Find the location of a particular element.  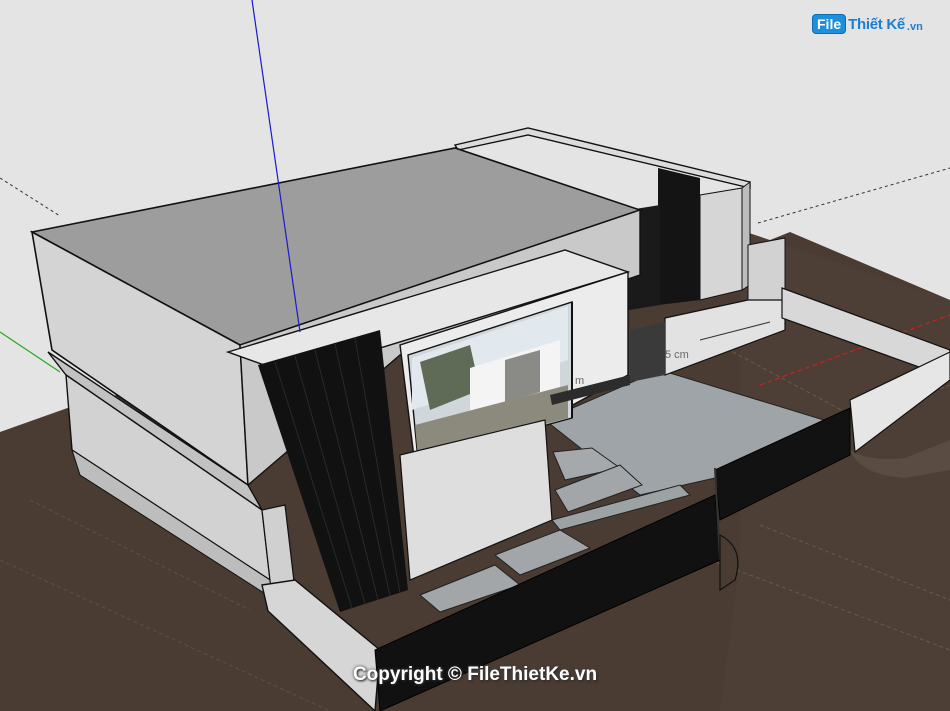

dimension-label-2: m is located at coordinates (579, 381).